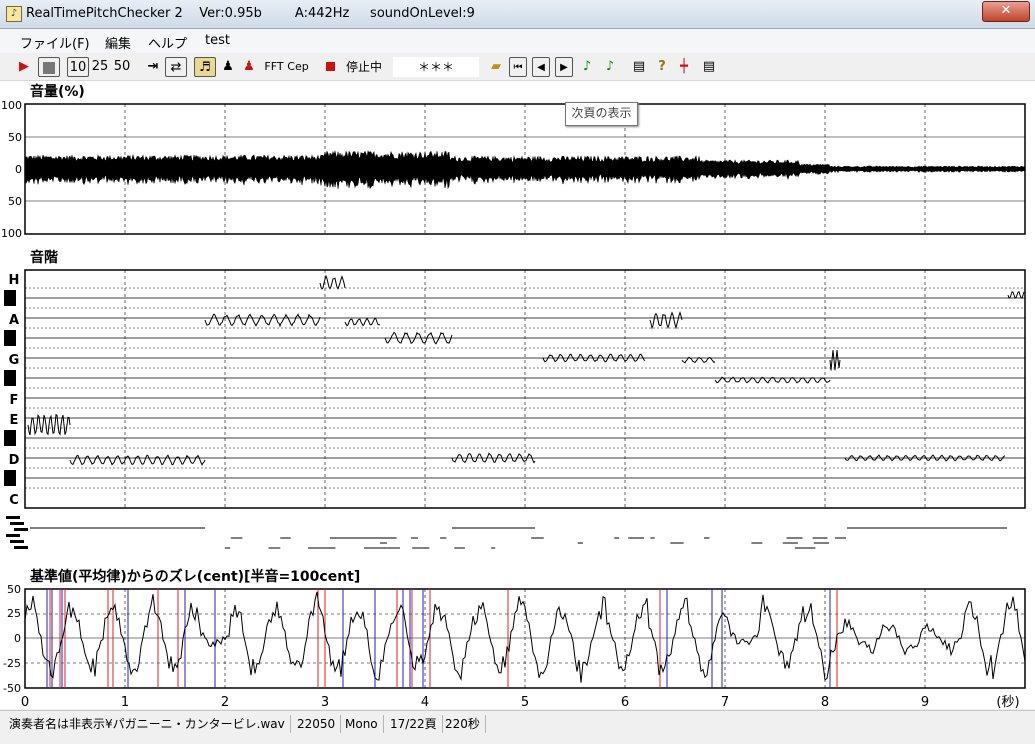 The width and height of the screenshot is (1035, 744). Describe the element at coordinates (78, 67) in the screenshot. I see `speed-10-button: 10` at that location.